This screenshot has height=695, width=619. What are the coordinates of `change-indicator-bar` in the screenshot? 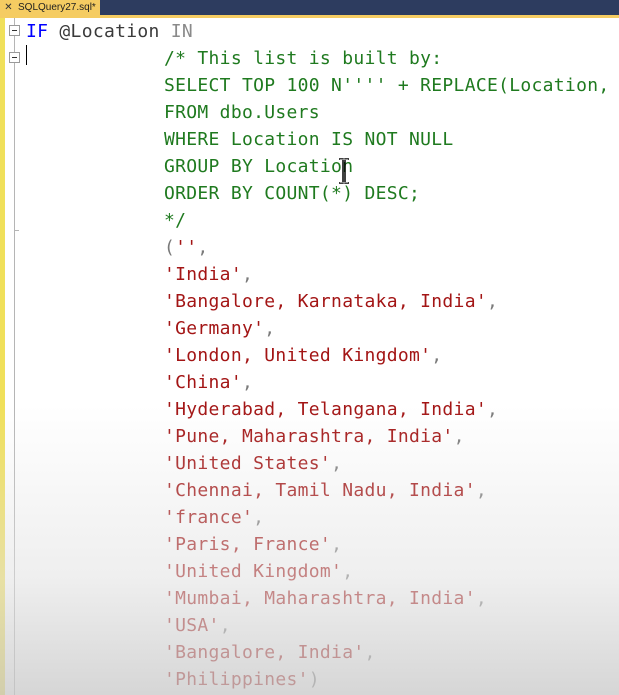 It's located at (2, 356).